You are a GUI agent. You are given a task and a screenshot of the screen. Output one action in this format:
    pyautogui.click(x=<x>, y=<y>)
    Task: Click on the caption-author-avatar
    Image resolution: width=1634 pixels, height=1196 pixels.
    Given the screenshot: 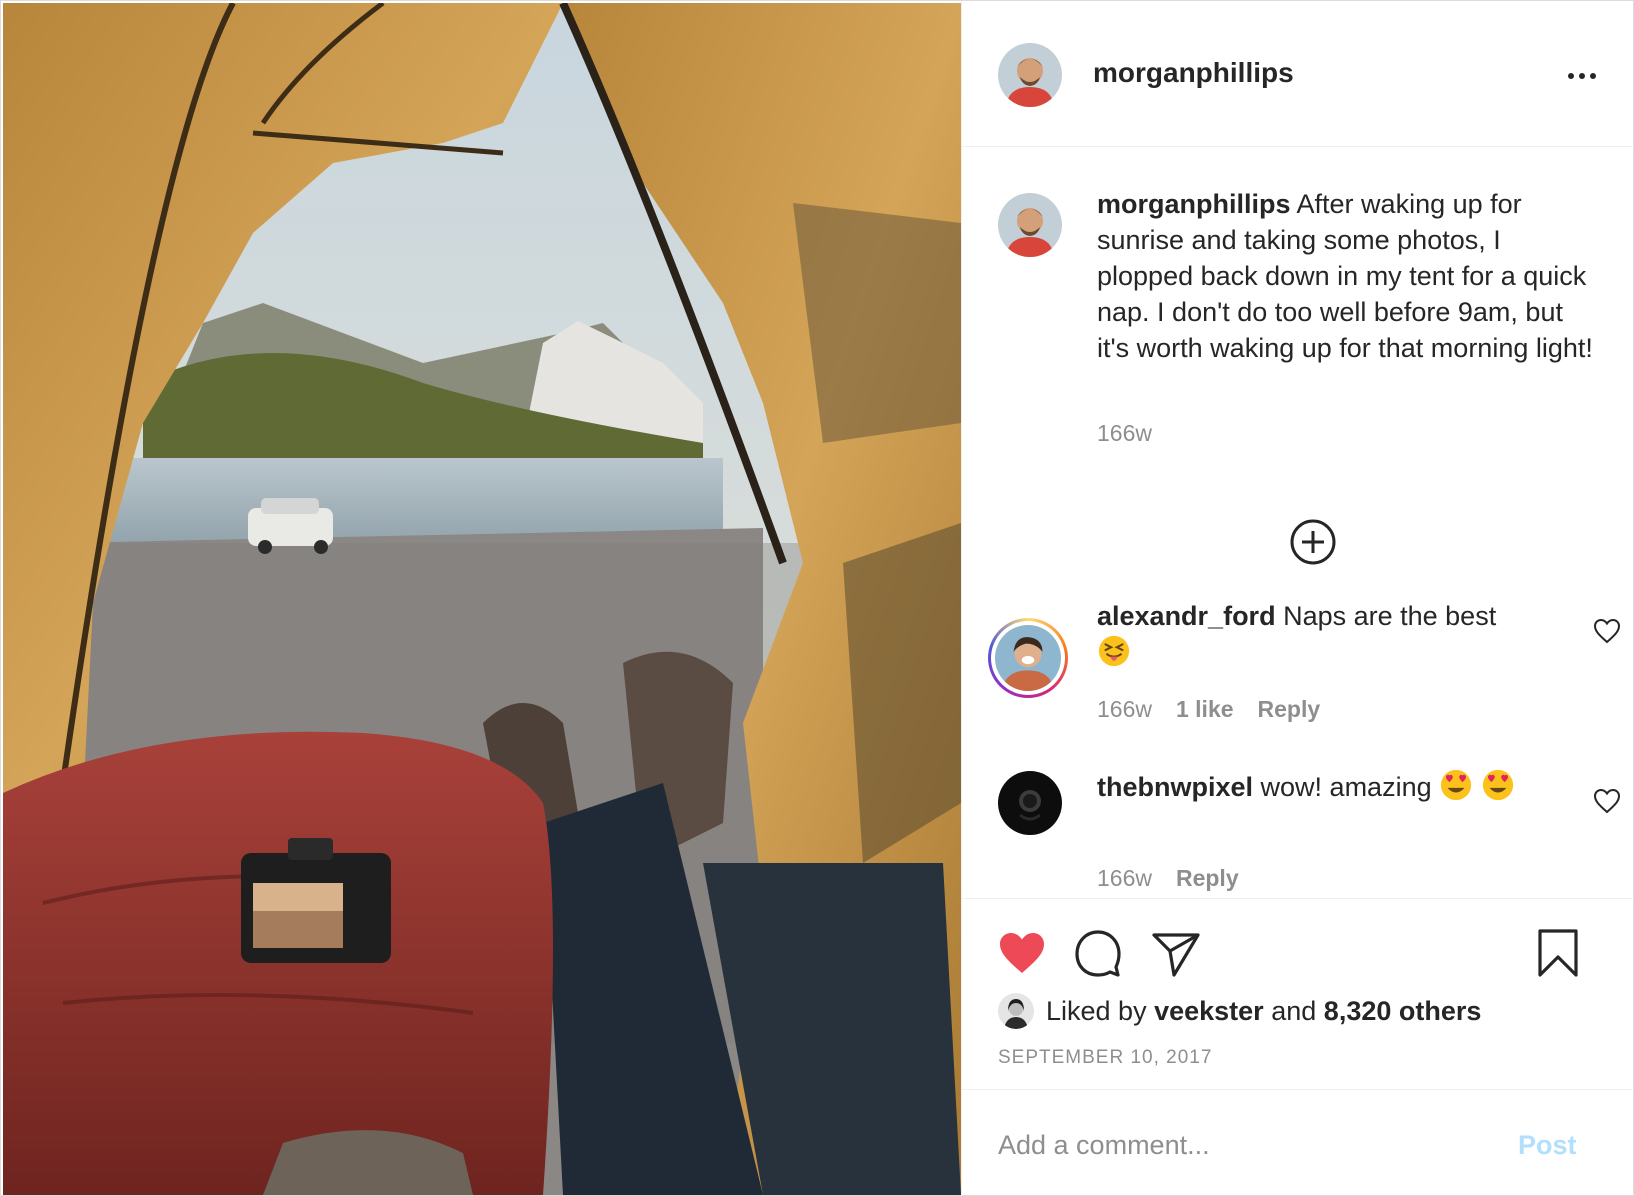 What is the action you would take?
    pyautogui.click(x=1030, y=225)
    